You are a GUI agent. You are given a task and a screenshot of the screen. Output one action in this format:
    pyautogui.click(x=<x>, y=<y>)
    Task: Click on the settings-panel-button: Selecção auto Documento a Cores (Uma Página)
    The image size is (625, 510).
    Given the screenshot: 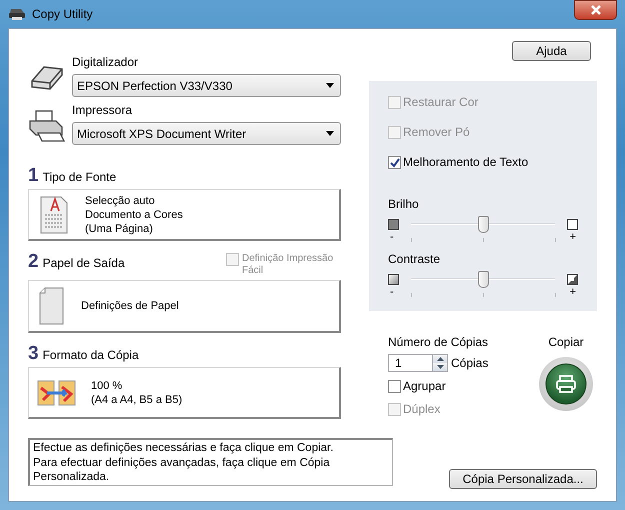 What is the action you would take?
    pyautogui.click(x=184, y=215)
    